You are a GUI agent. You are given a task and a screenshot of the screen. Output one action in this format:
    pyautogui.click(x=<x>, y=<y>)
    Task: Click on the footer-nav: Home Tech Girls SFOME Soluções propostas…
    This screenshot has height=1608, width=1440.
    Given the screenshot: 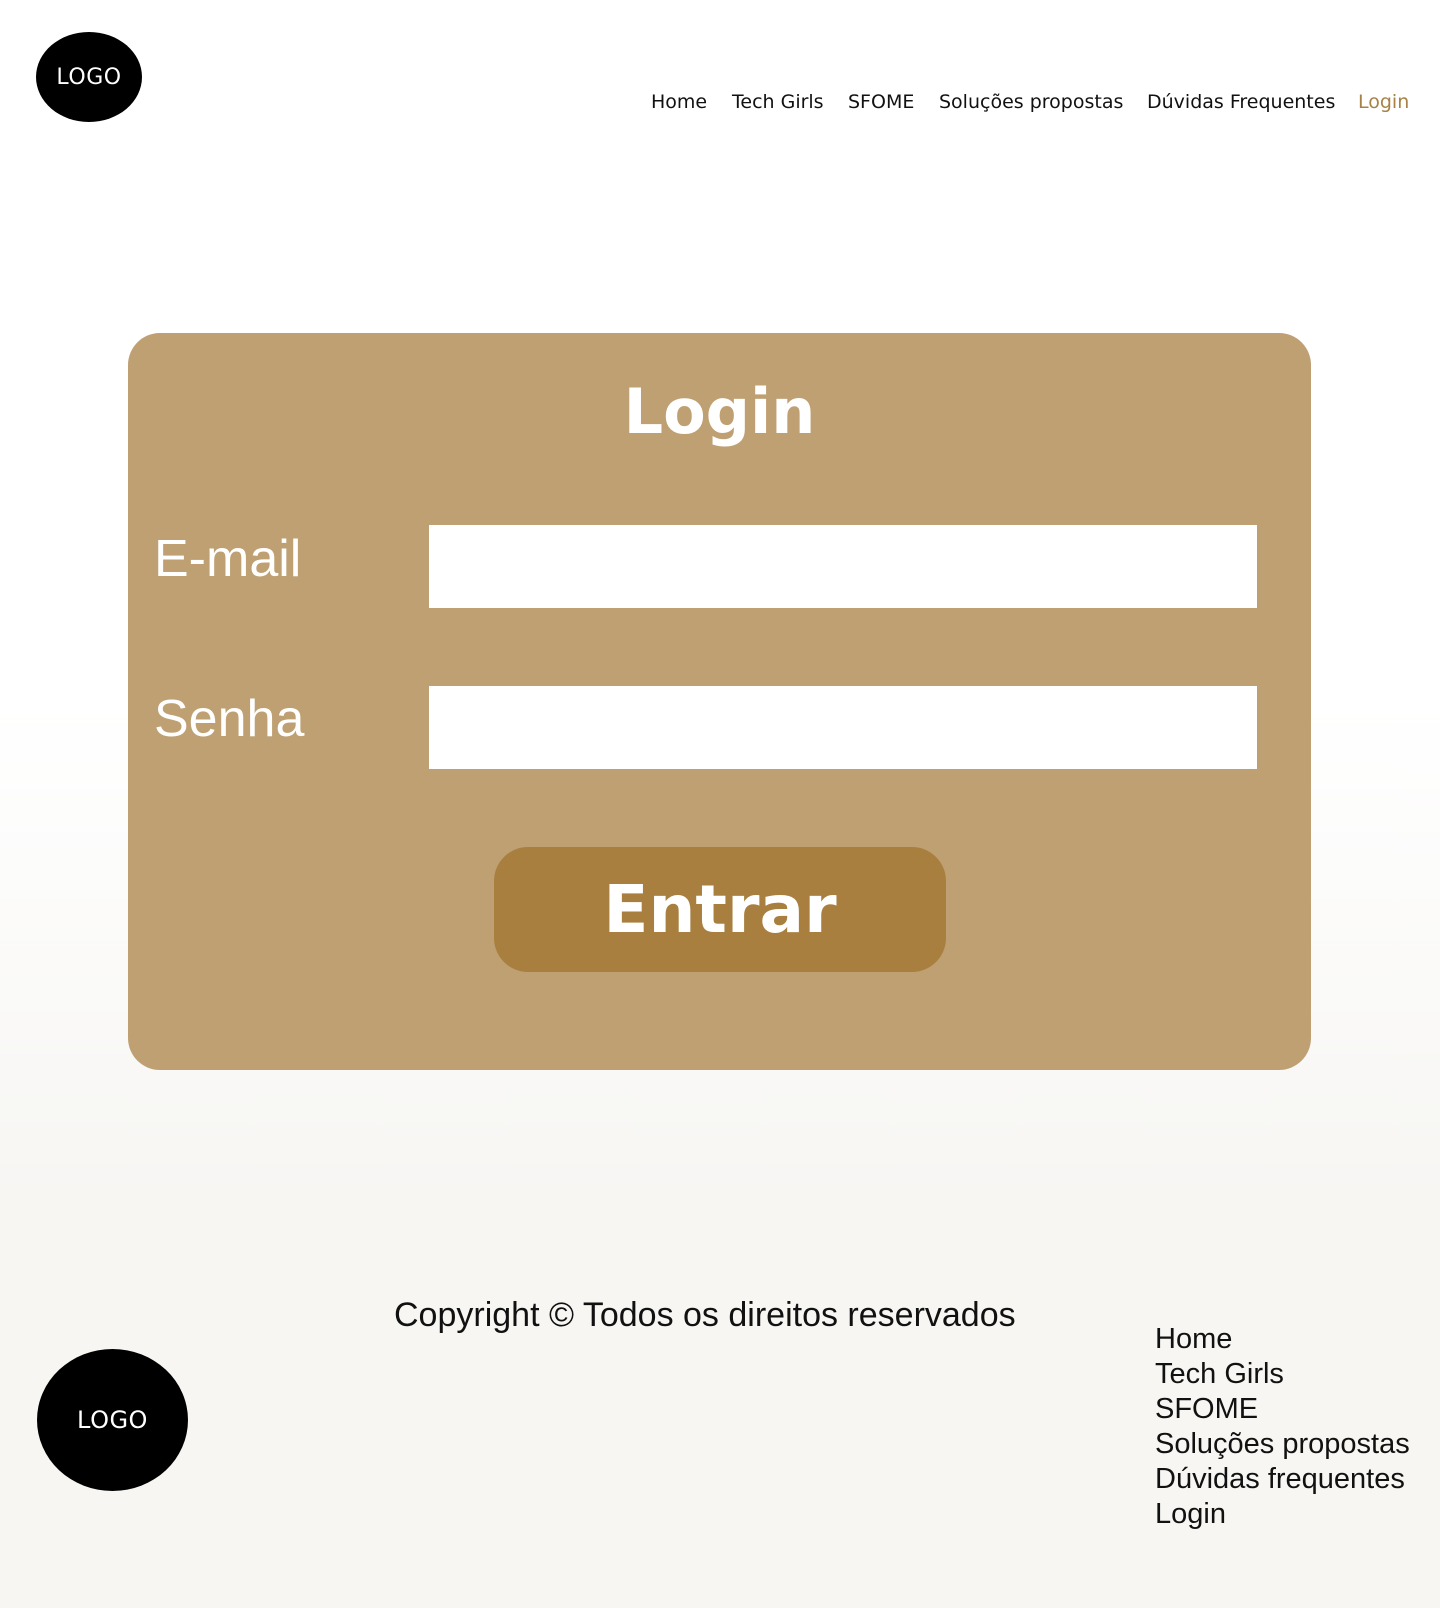 What is the action you would take?
    pyautogui.click(x=1290, y=1427)
    